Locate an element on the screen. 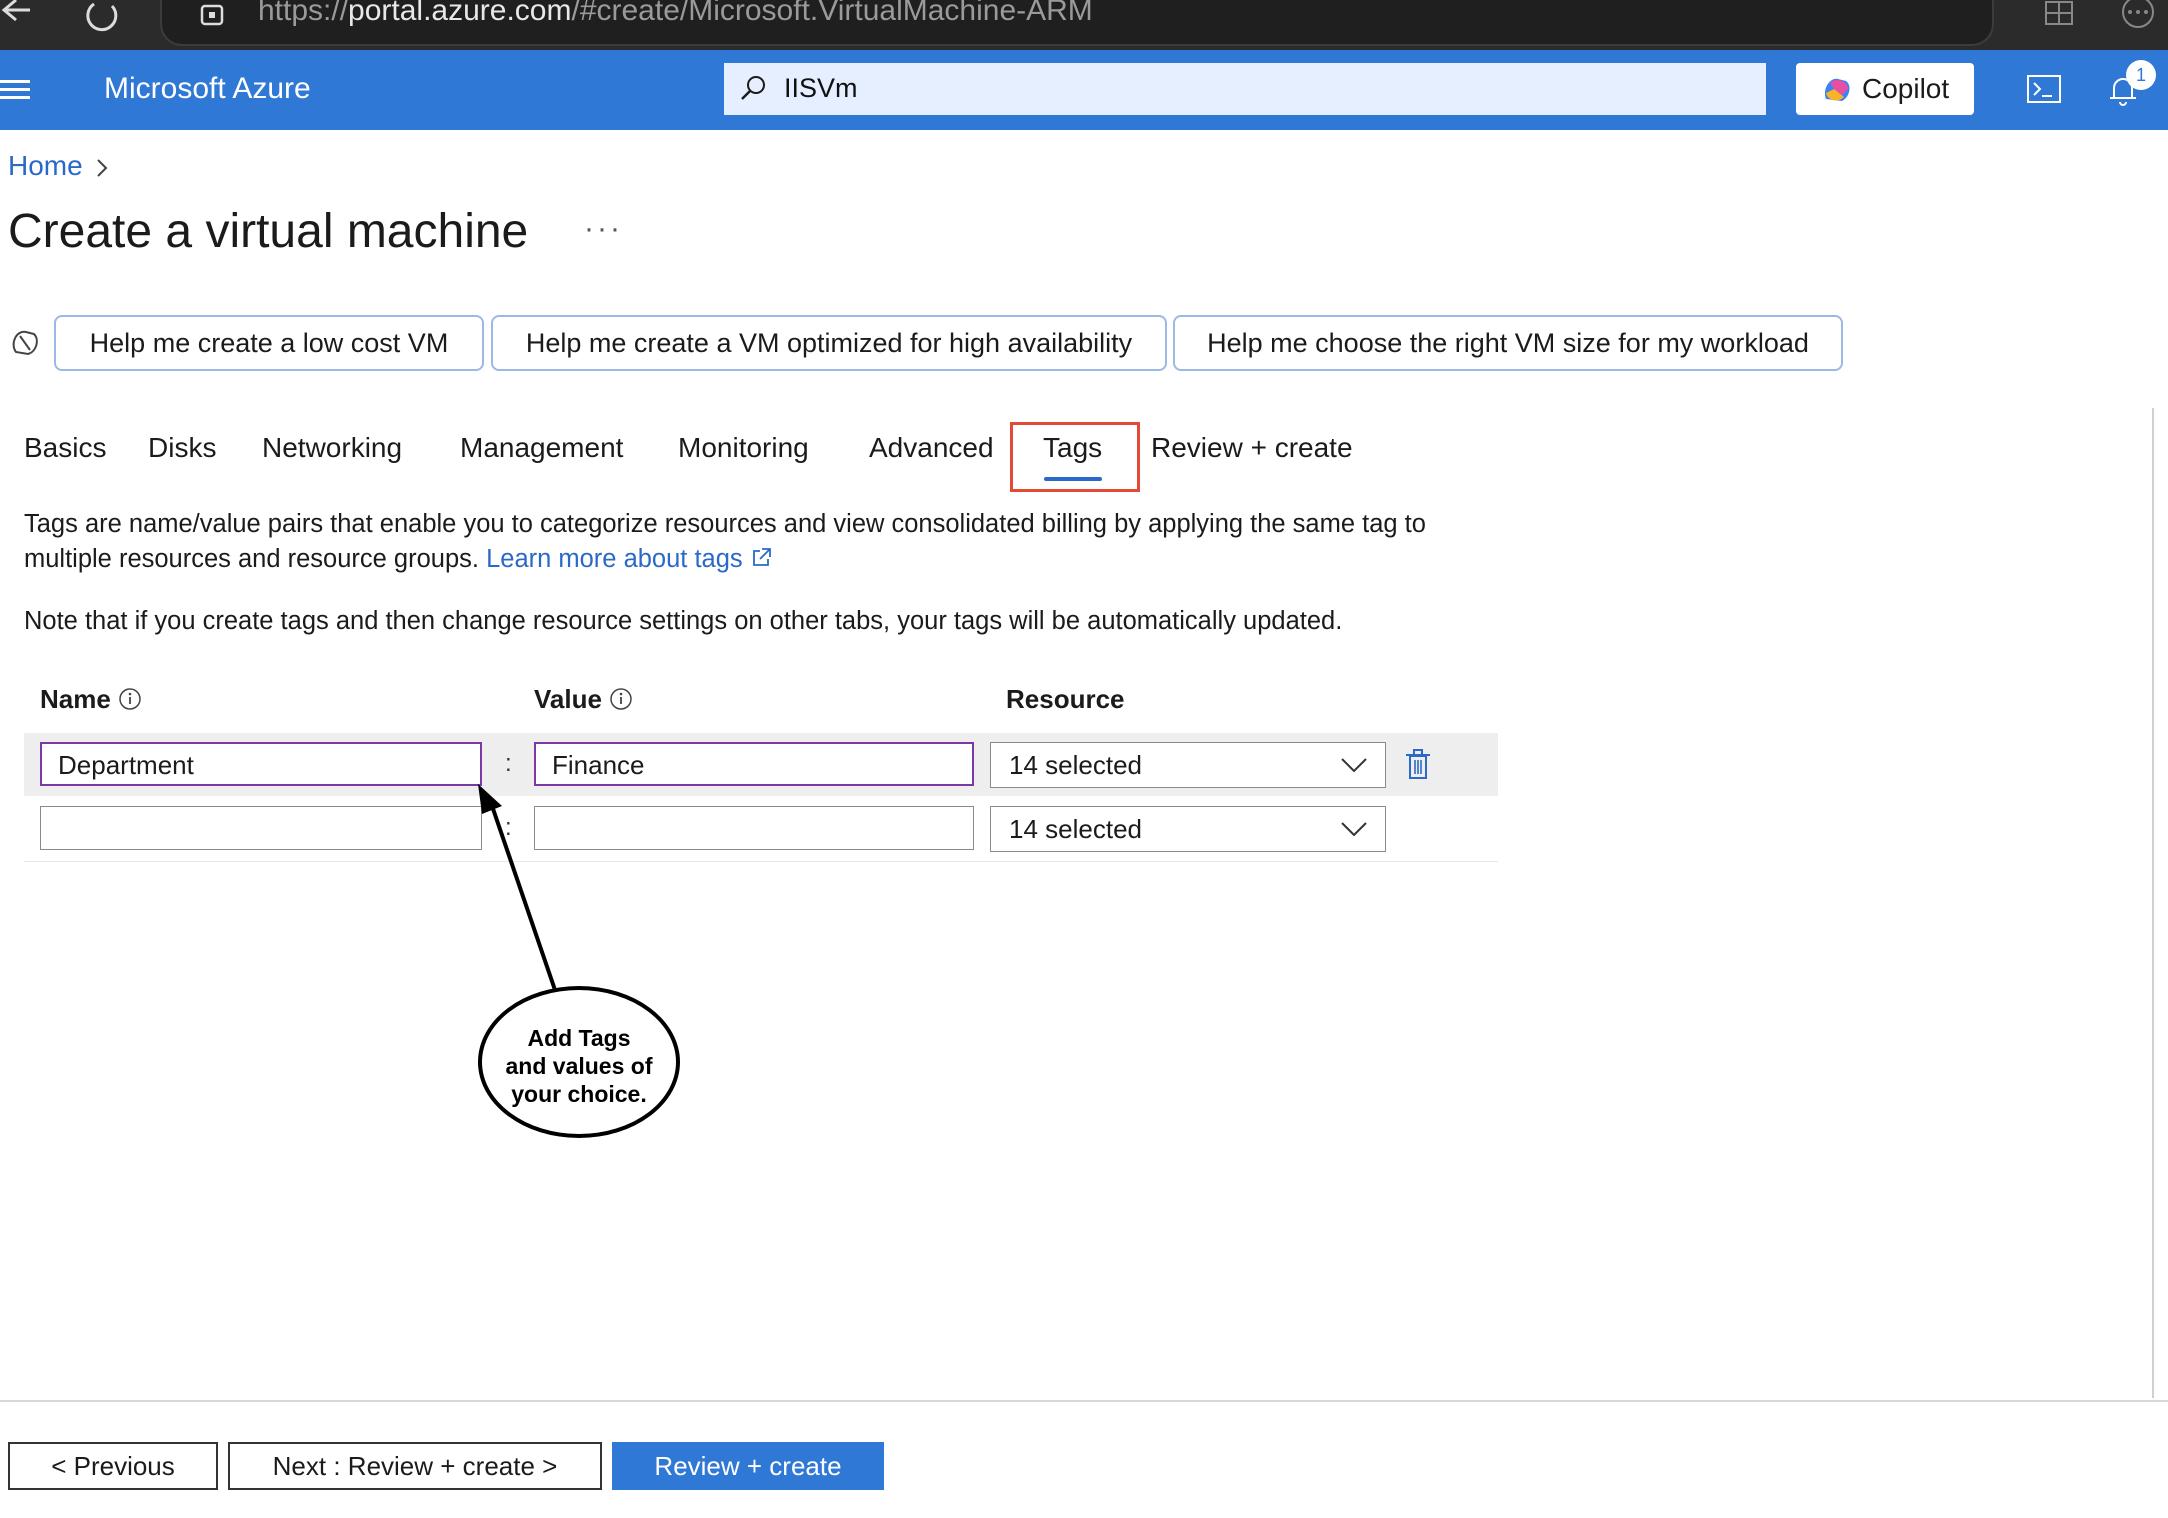 The width and height of the screenshot is (2168, 1518). breadcrumb-chevron-icon is located at coordinates (102, 168).